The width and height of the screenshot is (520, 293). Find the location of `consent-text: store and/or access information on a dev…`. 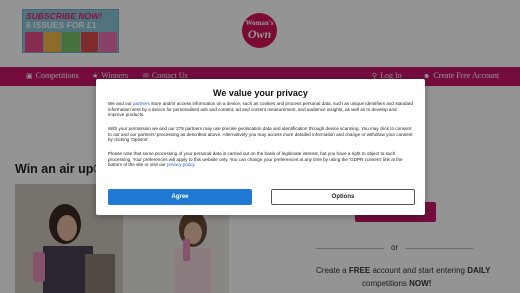

consent-text: store and/or access information on a dev… is located at coordinates (261, 109).